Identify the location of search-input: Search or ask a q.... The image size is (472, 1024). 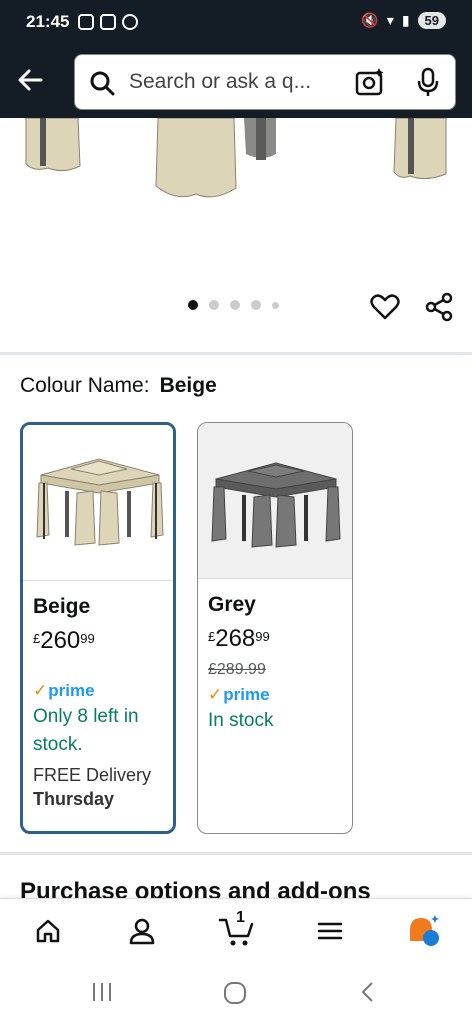
(265, 82).